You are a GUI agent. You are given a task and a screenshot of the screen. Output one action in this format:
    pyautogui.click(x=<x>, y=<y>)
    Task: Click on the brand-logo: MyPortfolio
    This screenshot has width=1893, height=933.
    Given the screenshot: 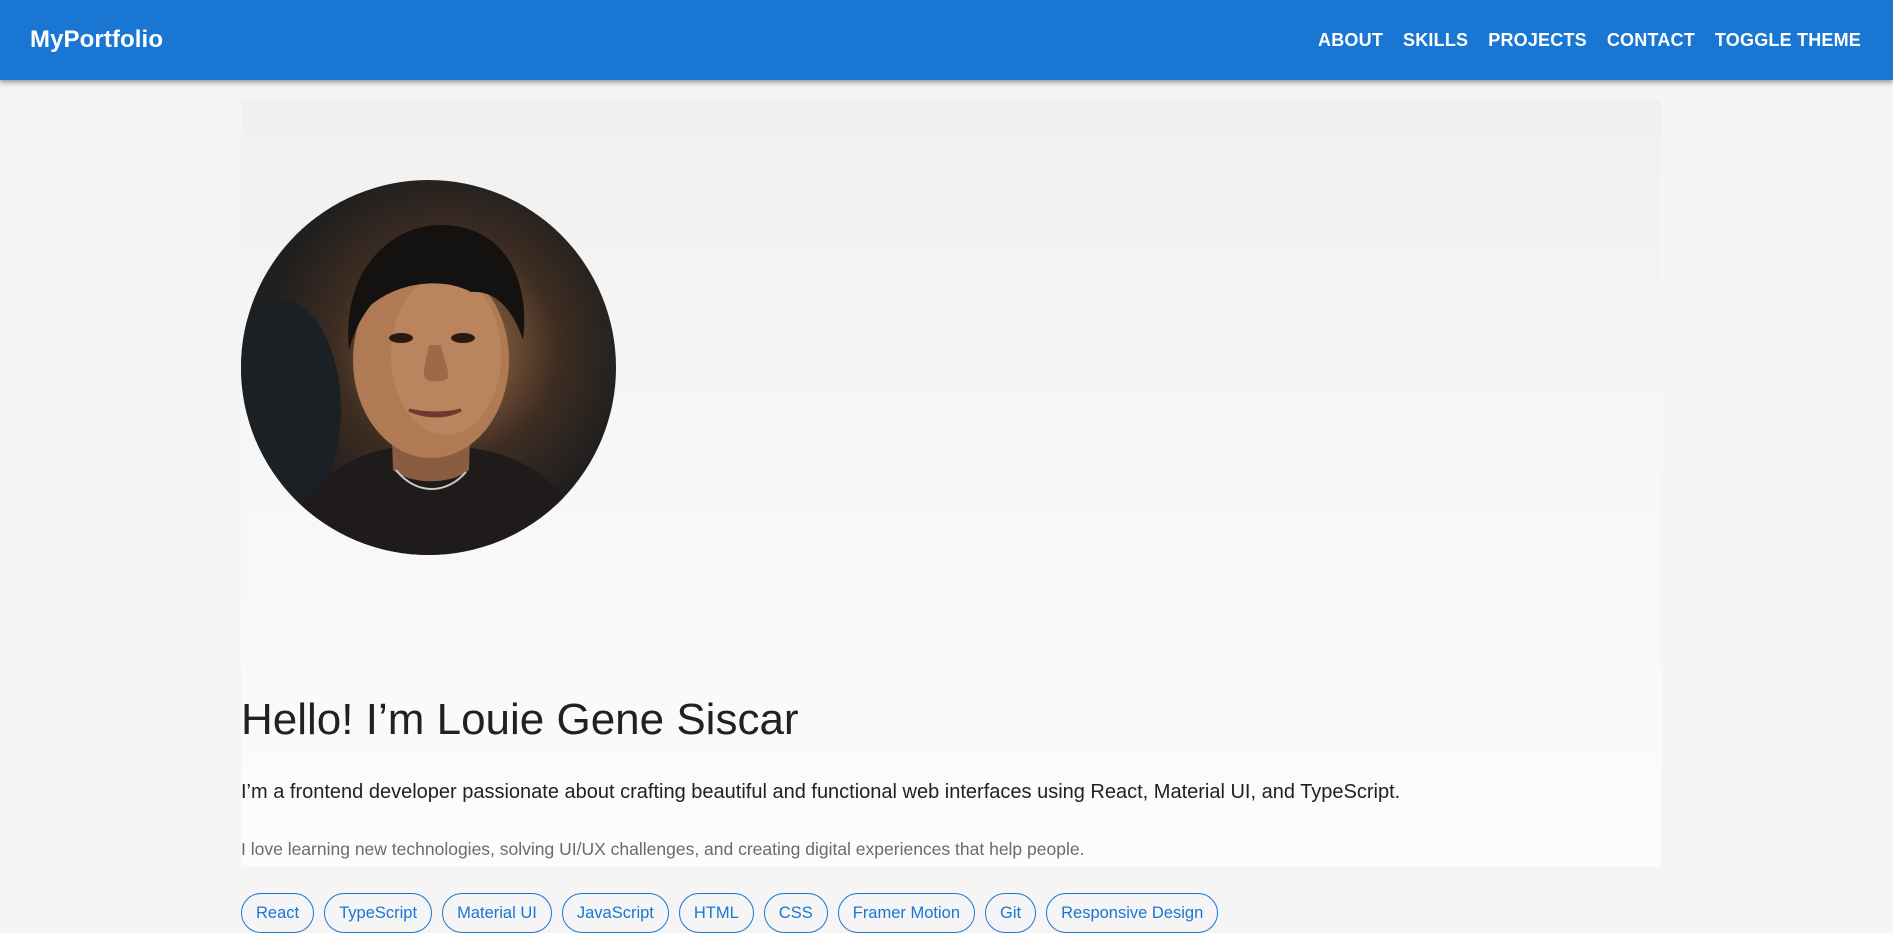 What is the action you would take?
    pyautogui.click(x=96, y=40)
    